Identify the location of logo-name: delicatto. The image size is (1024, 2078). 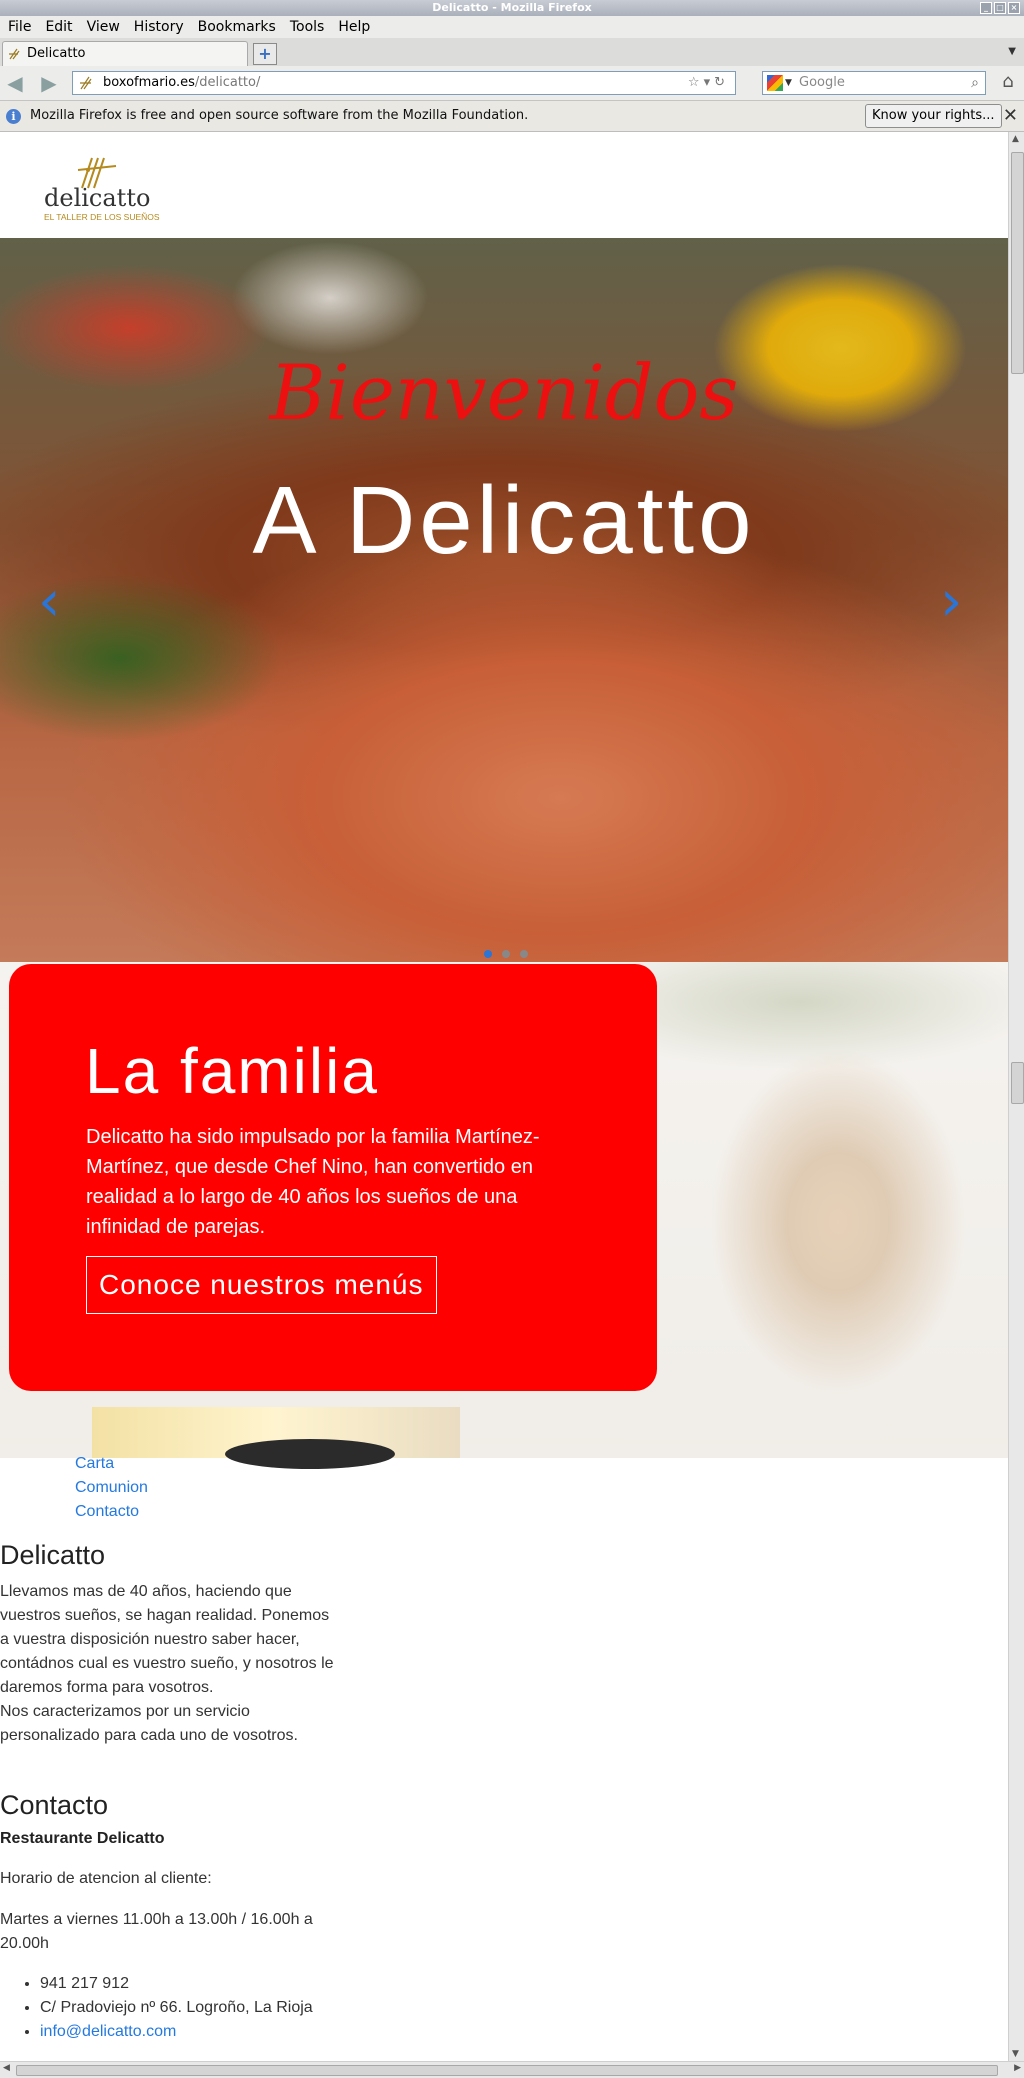
(97, 198).